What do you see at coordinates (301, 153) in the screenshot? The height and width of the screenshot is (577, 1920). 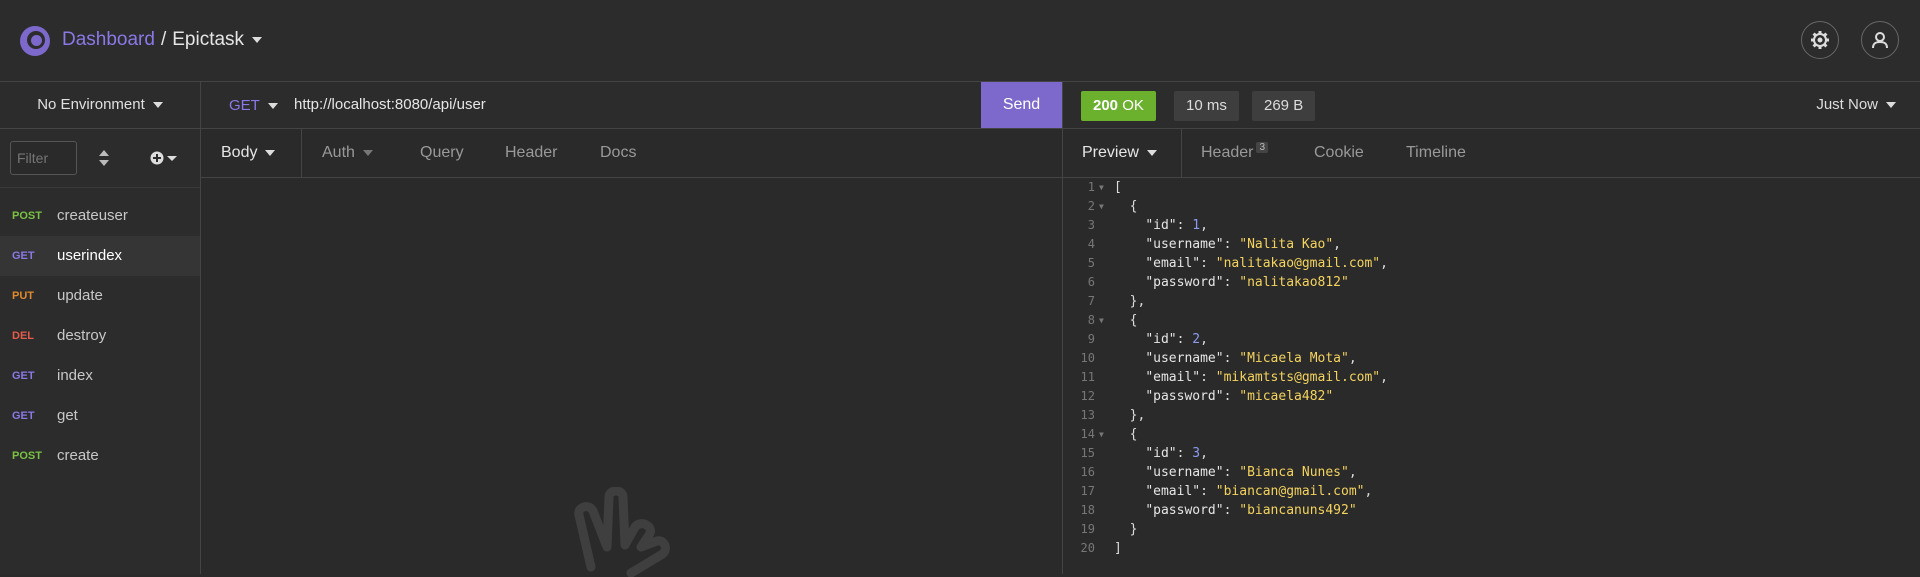 I see `tab-divider` at bounding box center [301, 153].